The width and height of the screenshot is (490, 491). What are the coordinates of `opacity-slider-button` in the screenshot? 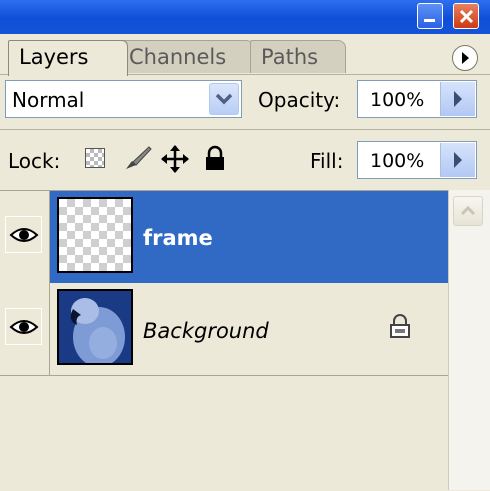 It's located at (457, 99).